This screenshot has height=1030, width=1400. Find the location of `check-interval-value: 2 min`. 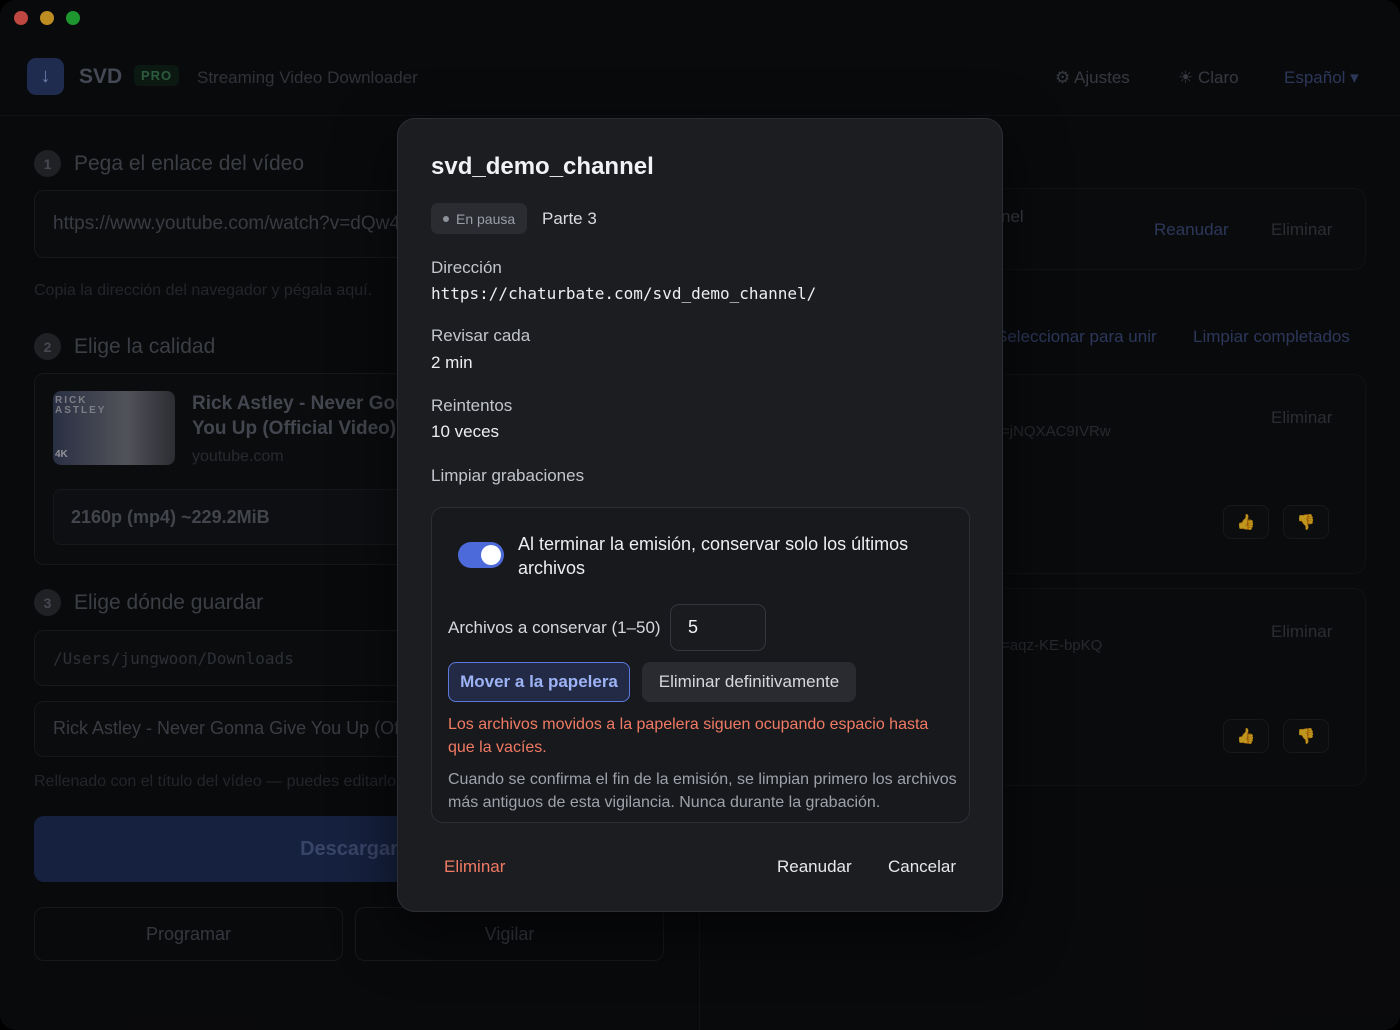

check-interval-value: 2 min is located at coordinates (452, 362).